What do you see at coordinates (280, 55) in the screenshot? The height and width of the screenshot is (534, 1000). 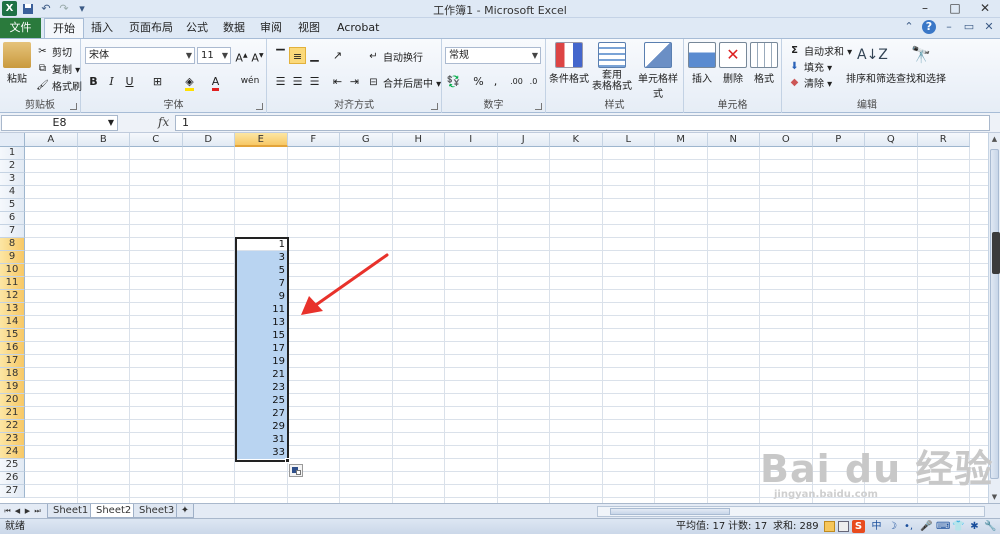 I see `align-top-icon: ▔` at bounding box center [280, 55].